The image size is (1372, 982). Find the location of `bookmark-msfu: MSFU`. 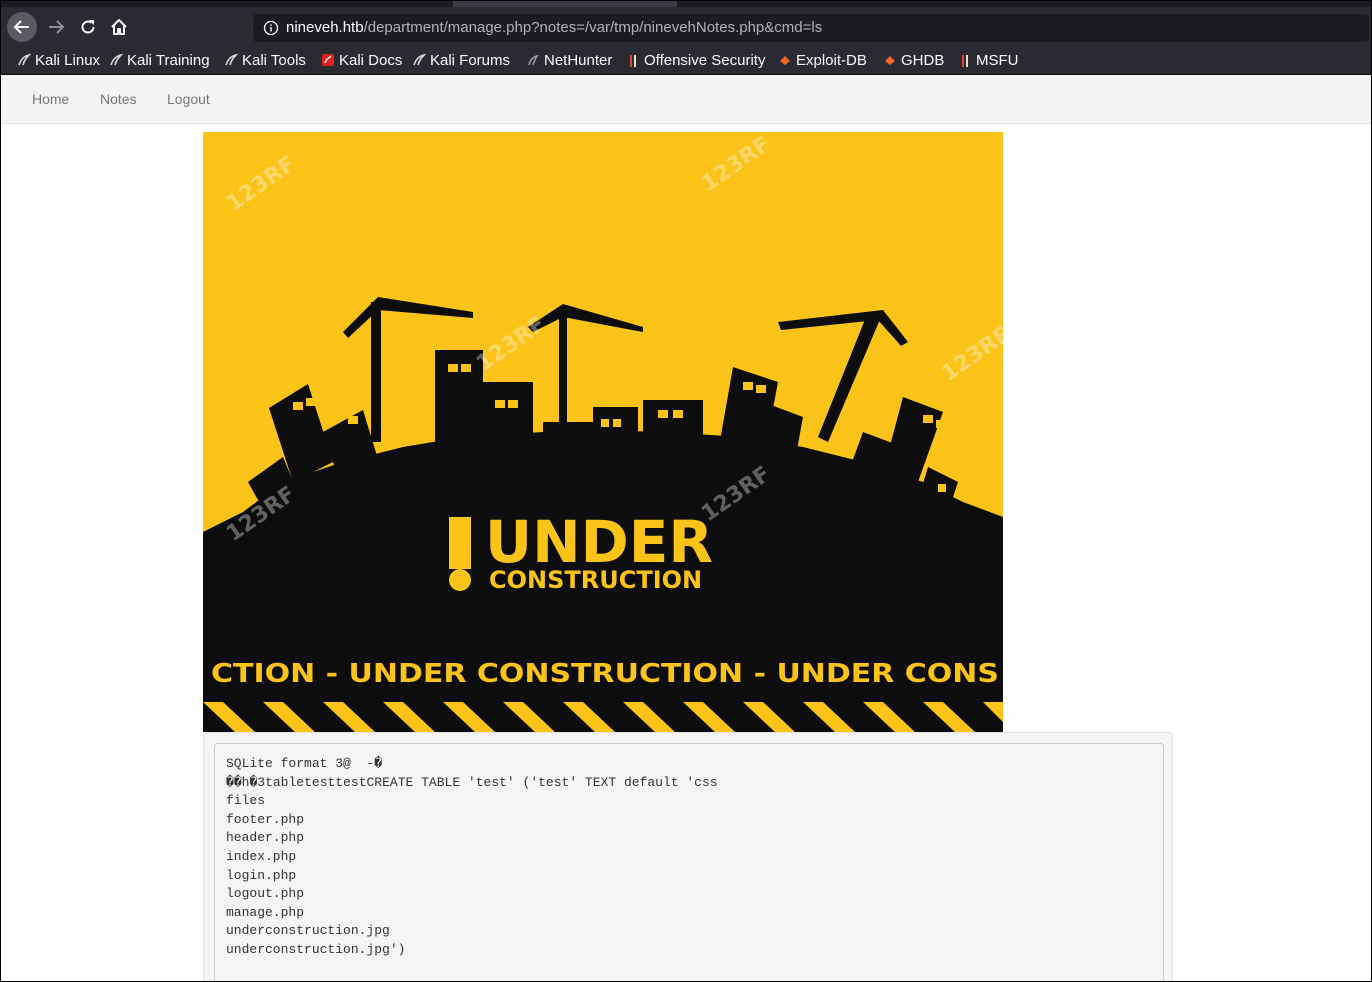

bookmark-msfu: MSFU is located at coordinates (988, 60).